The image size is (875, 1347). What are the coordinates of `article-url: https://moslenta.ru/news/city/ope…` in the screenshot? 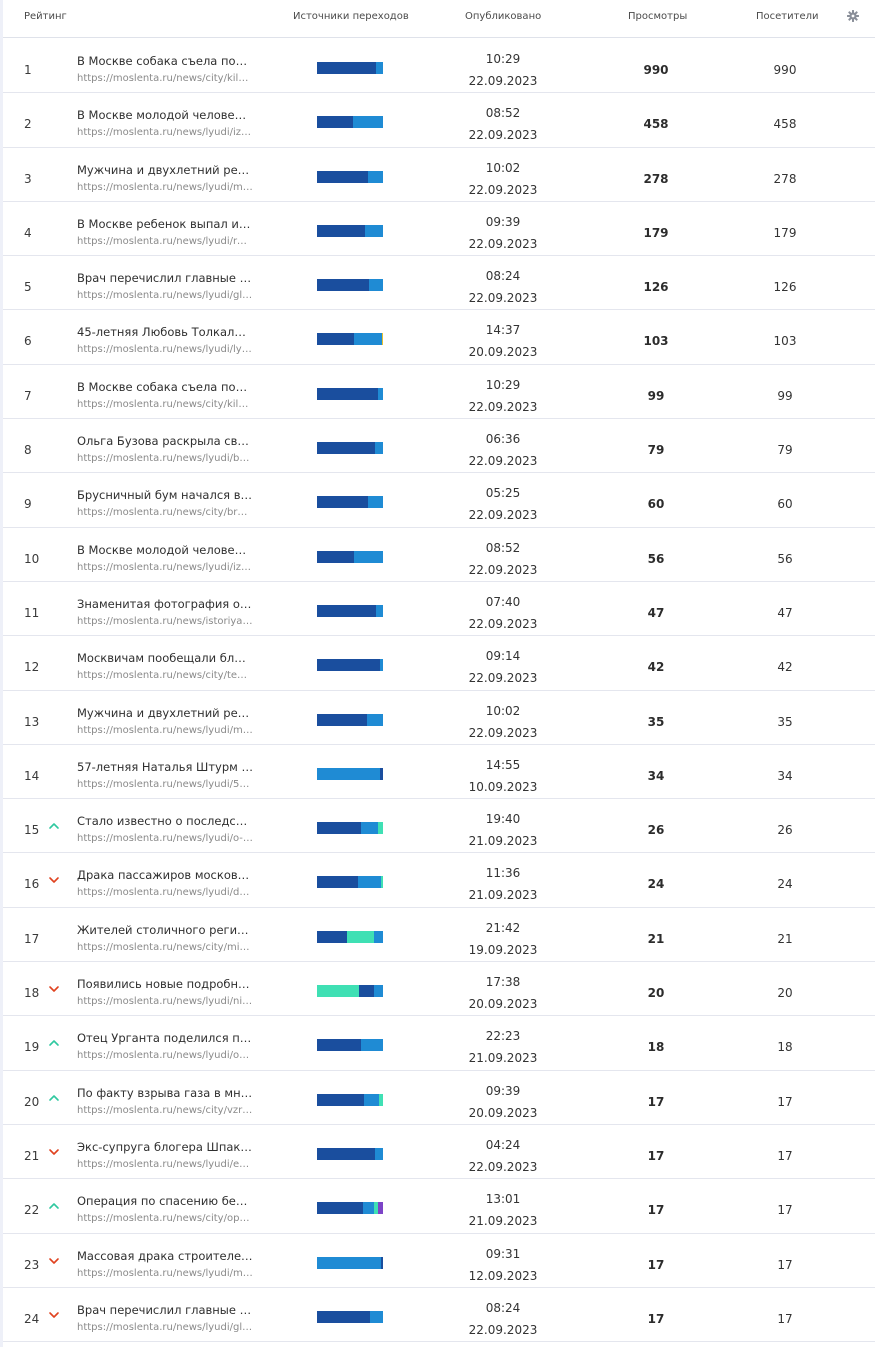 It's located at (165, 1218).